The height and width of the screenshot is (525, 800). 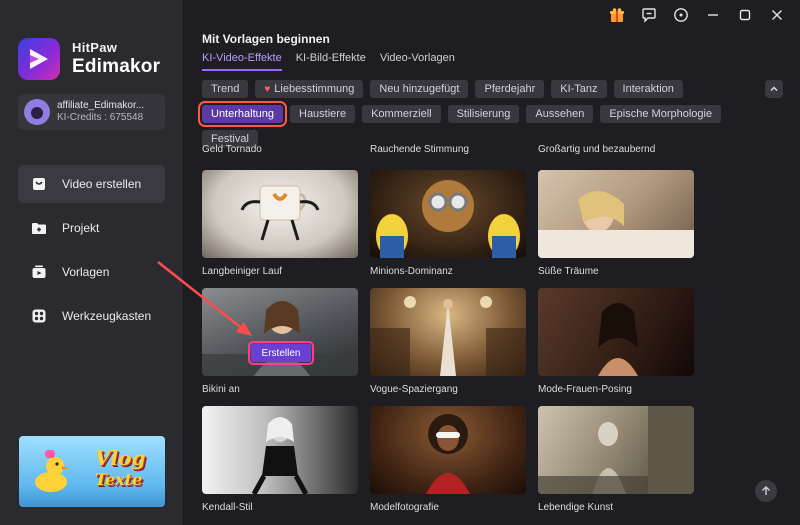 What do you see at coordinates (579, 89) in the screenshot?
I see `chip-ai-dance: KI-Tanz` at bounding box center [579, 89].